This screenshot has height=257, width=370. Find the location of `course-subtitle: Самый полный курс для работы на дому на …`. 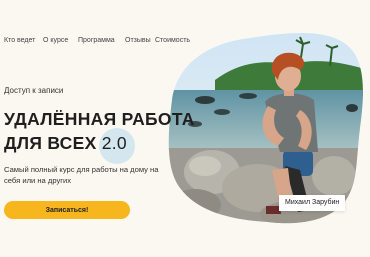

course-subtitle: Самый полный курс для работы на дому на … is located at coordinates (81, 175).